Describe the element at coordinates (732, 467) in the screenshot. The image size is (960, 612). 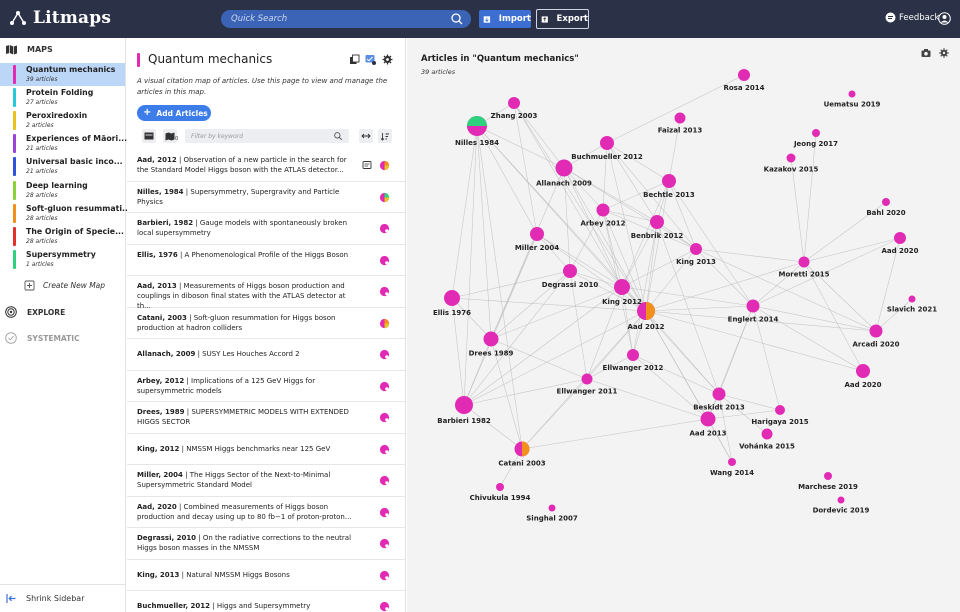
I see `article-node: Wang 2014` at that location.